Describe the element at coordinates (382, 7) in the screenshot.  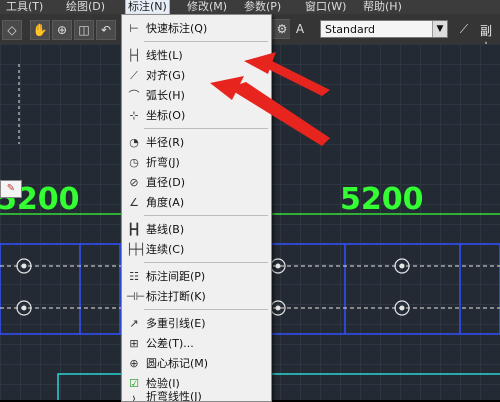
I see `menu-help: 帮助(H)` at that location.